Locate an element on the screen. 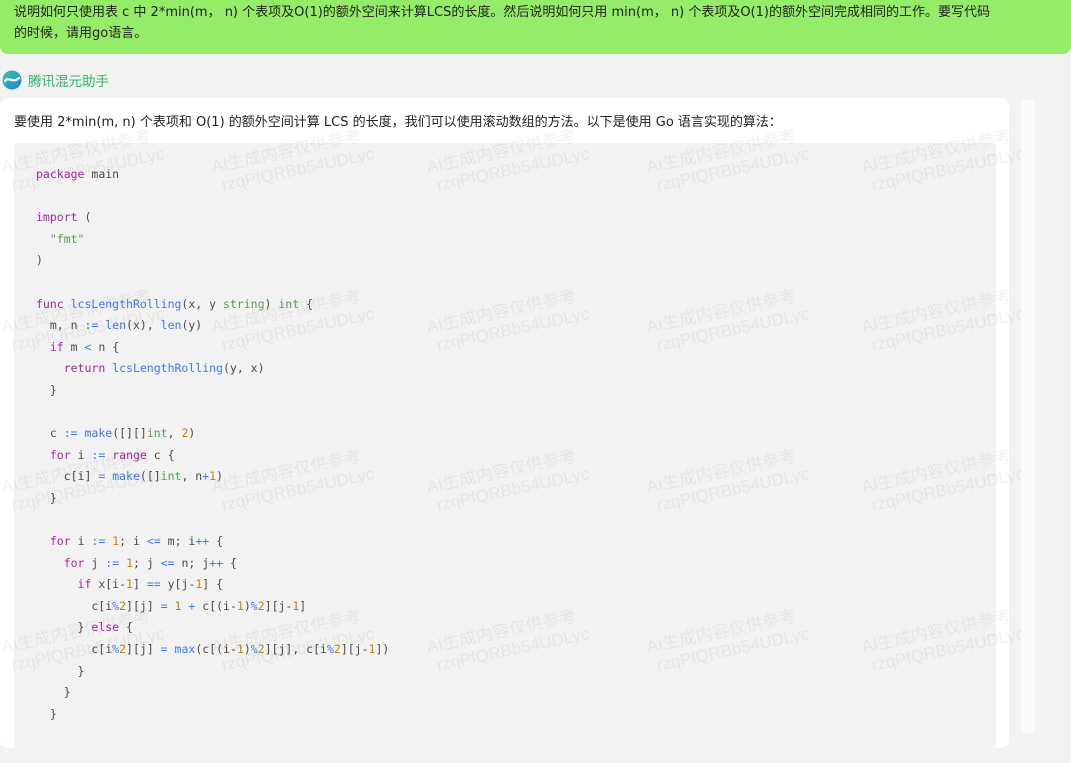 The height and width of the screenshot is (763, 1071). code-line: import ( is located at coordinates (64, 217).